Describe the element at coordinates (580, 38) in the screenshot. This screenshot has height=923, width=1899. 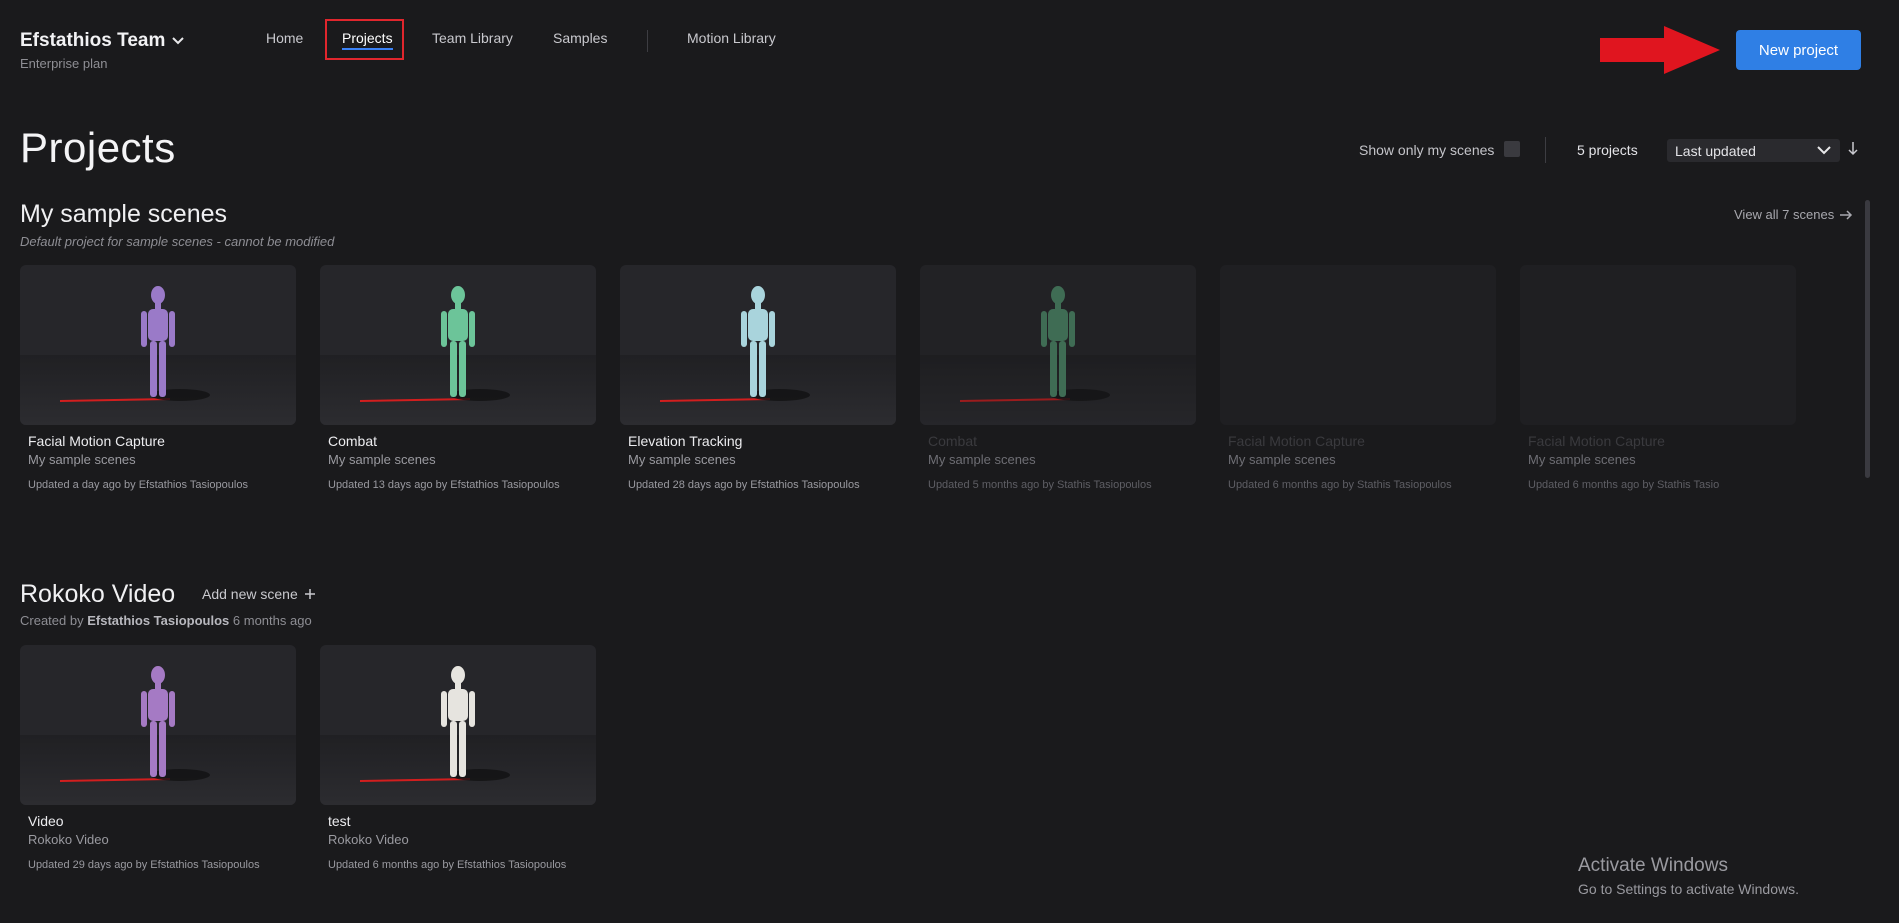
I see `nav-samples: Samples` at that location.